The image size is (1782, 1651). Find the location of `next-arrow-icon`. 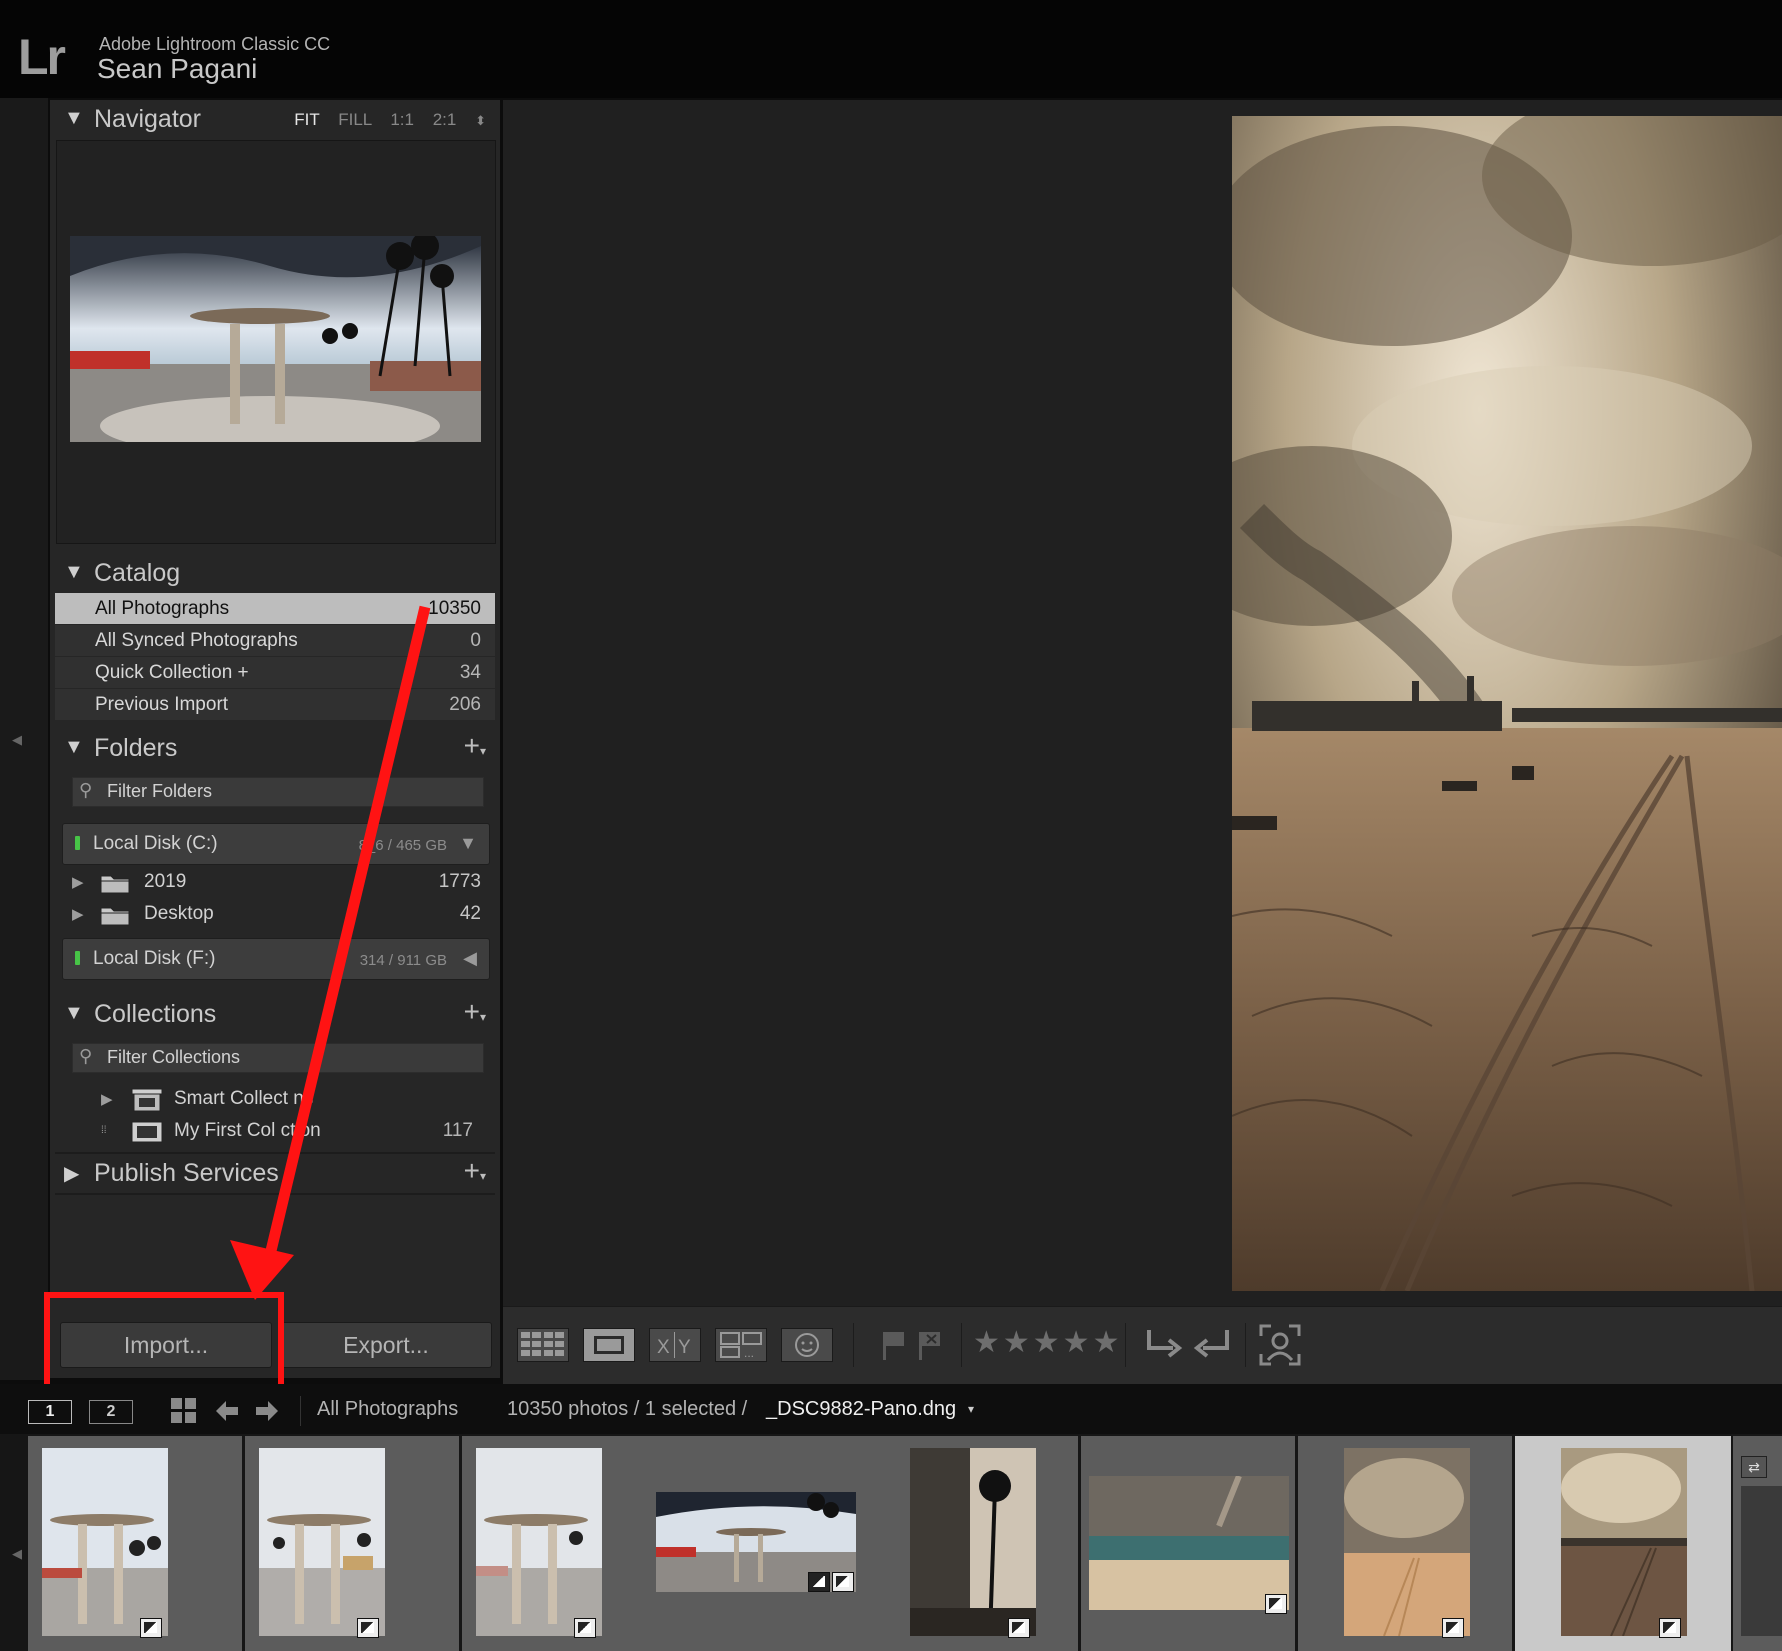

next-arrow-icon is located at coordinates (267, 1411).